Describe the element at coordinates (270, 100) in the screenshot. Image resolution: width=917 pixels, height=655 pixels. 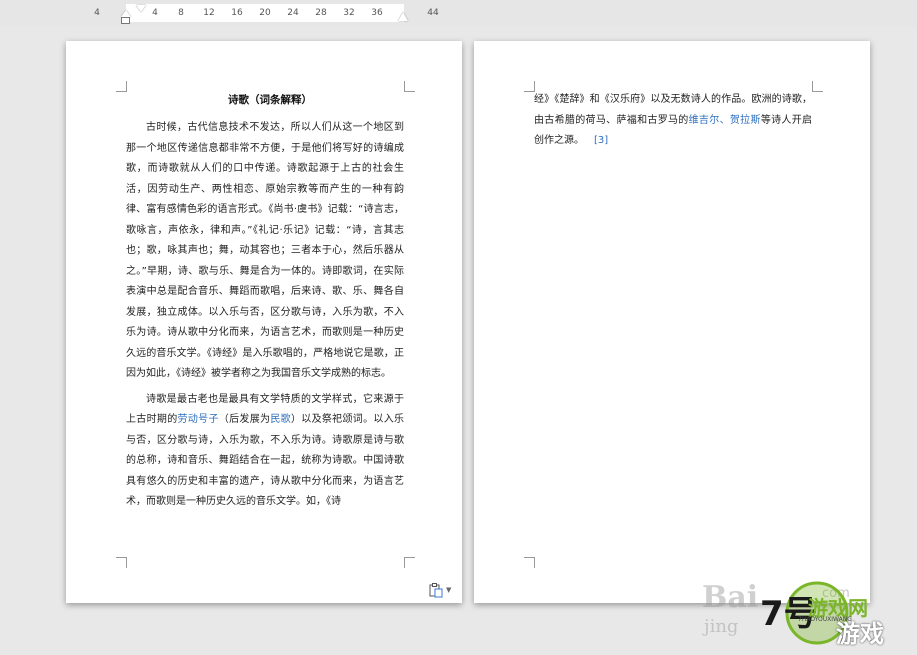
I see `document-title: 诗歌（词条解释）` at that location.